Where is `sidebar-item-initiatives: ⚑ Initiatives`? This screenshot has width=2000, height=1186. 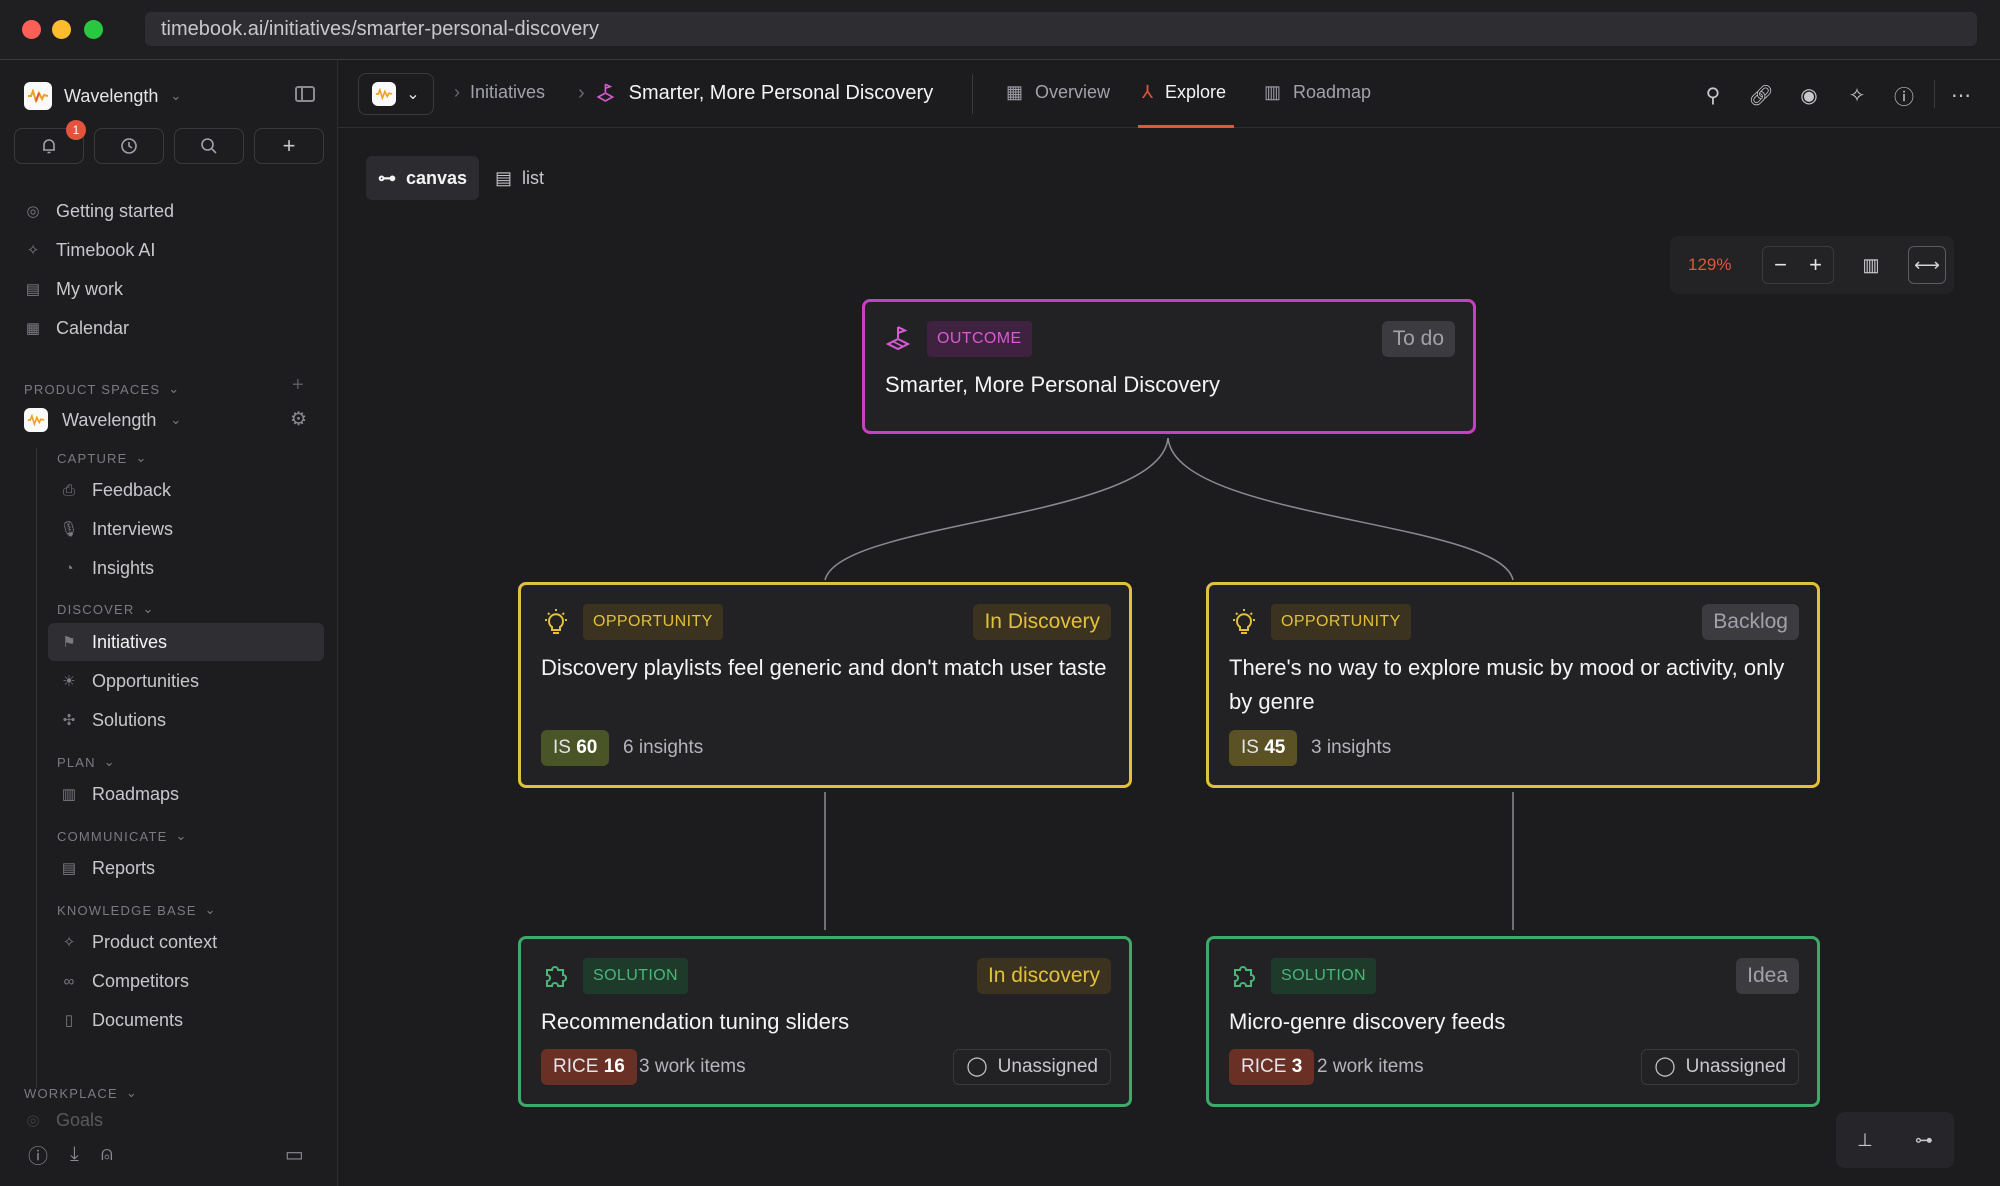 sidebar-item-initiatives: ⚑ Initiatives is located at coordinates (186, 642).